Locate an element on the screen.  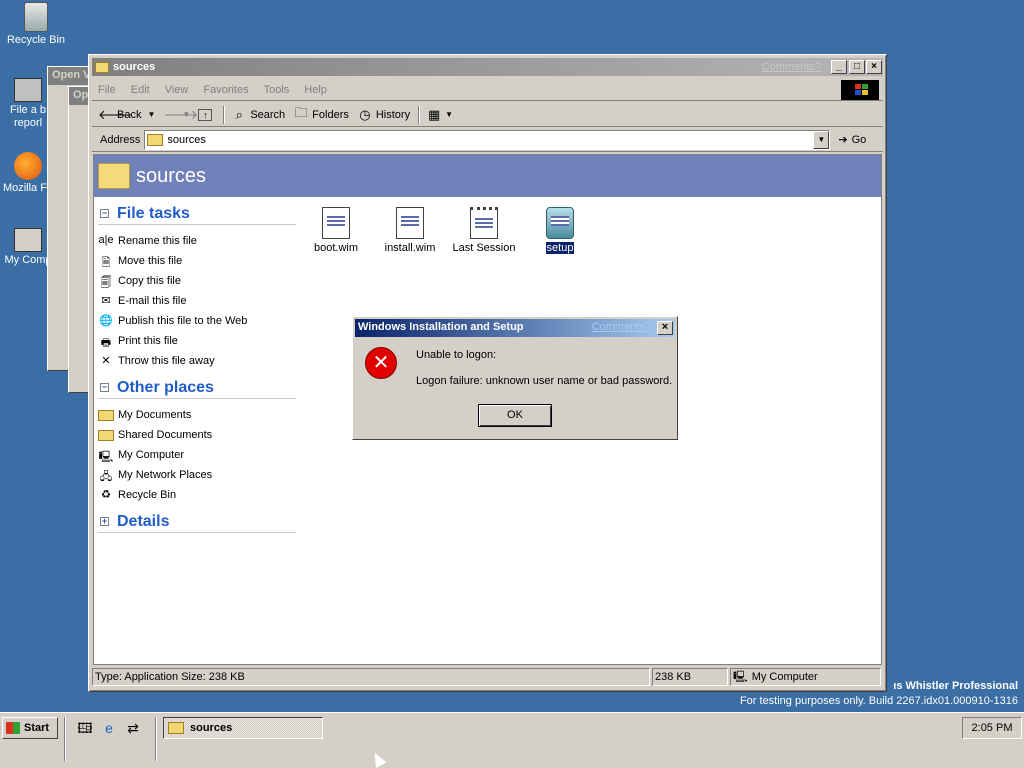
error-icon: ✕ is located at coordinates (381, 363).